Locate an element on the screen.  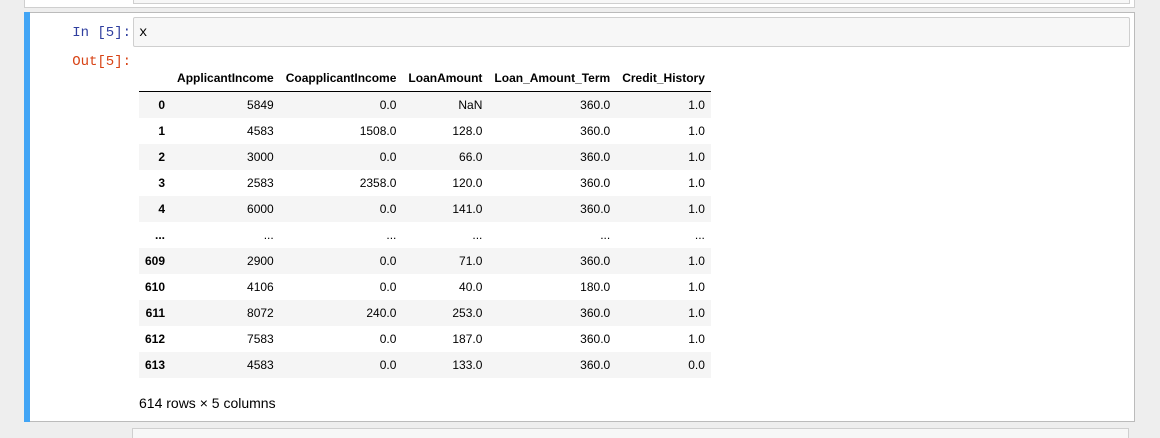
table-cell: 2900 is located at coordinates (260, 261).